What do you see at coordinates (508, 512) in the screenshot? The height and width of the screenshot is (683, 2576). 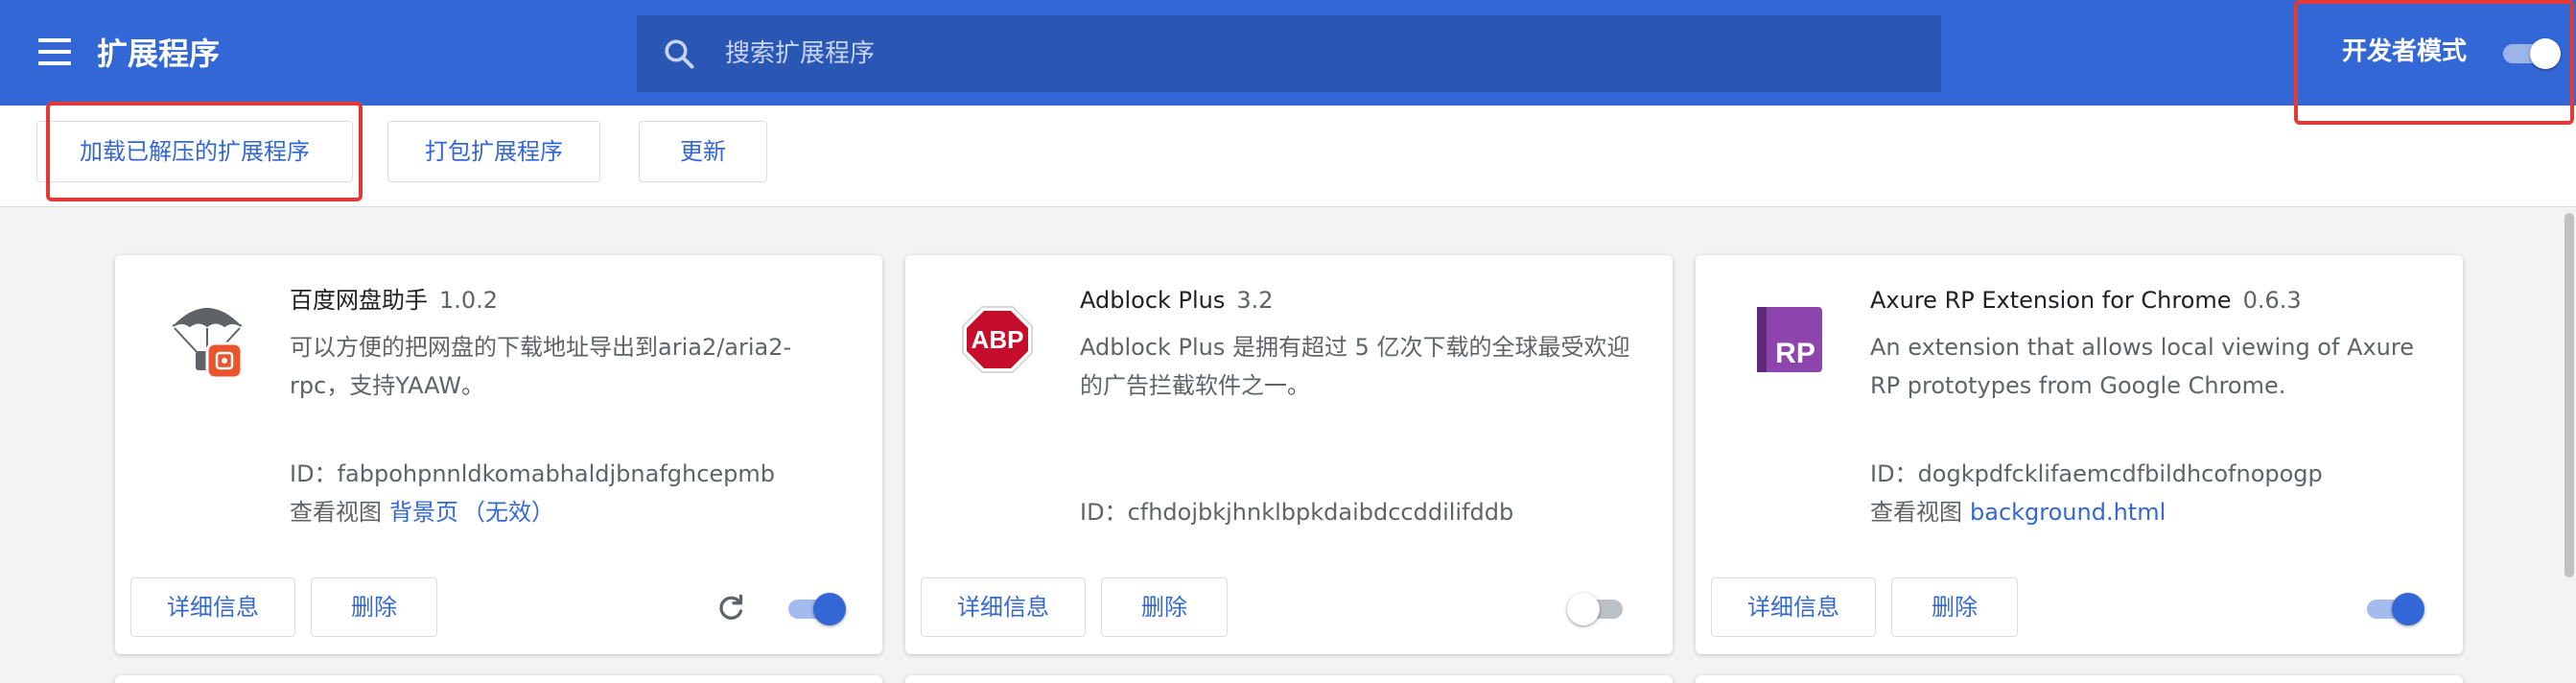 I see `inactive-note: （无效）` at bounding box center [508, 512].